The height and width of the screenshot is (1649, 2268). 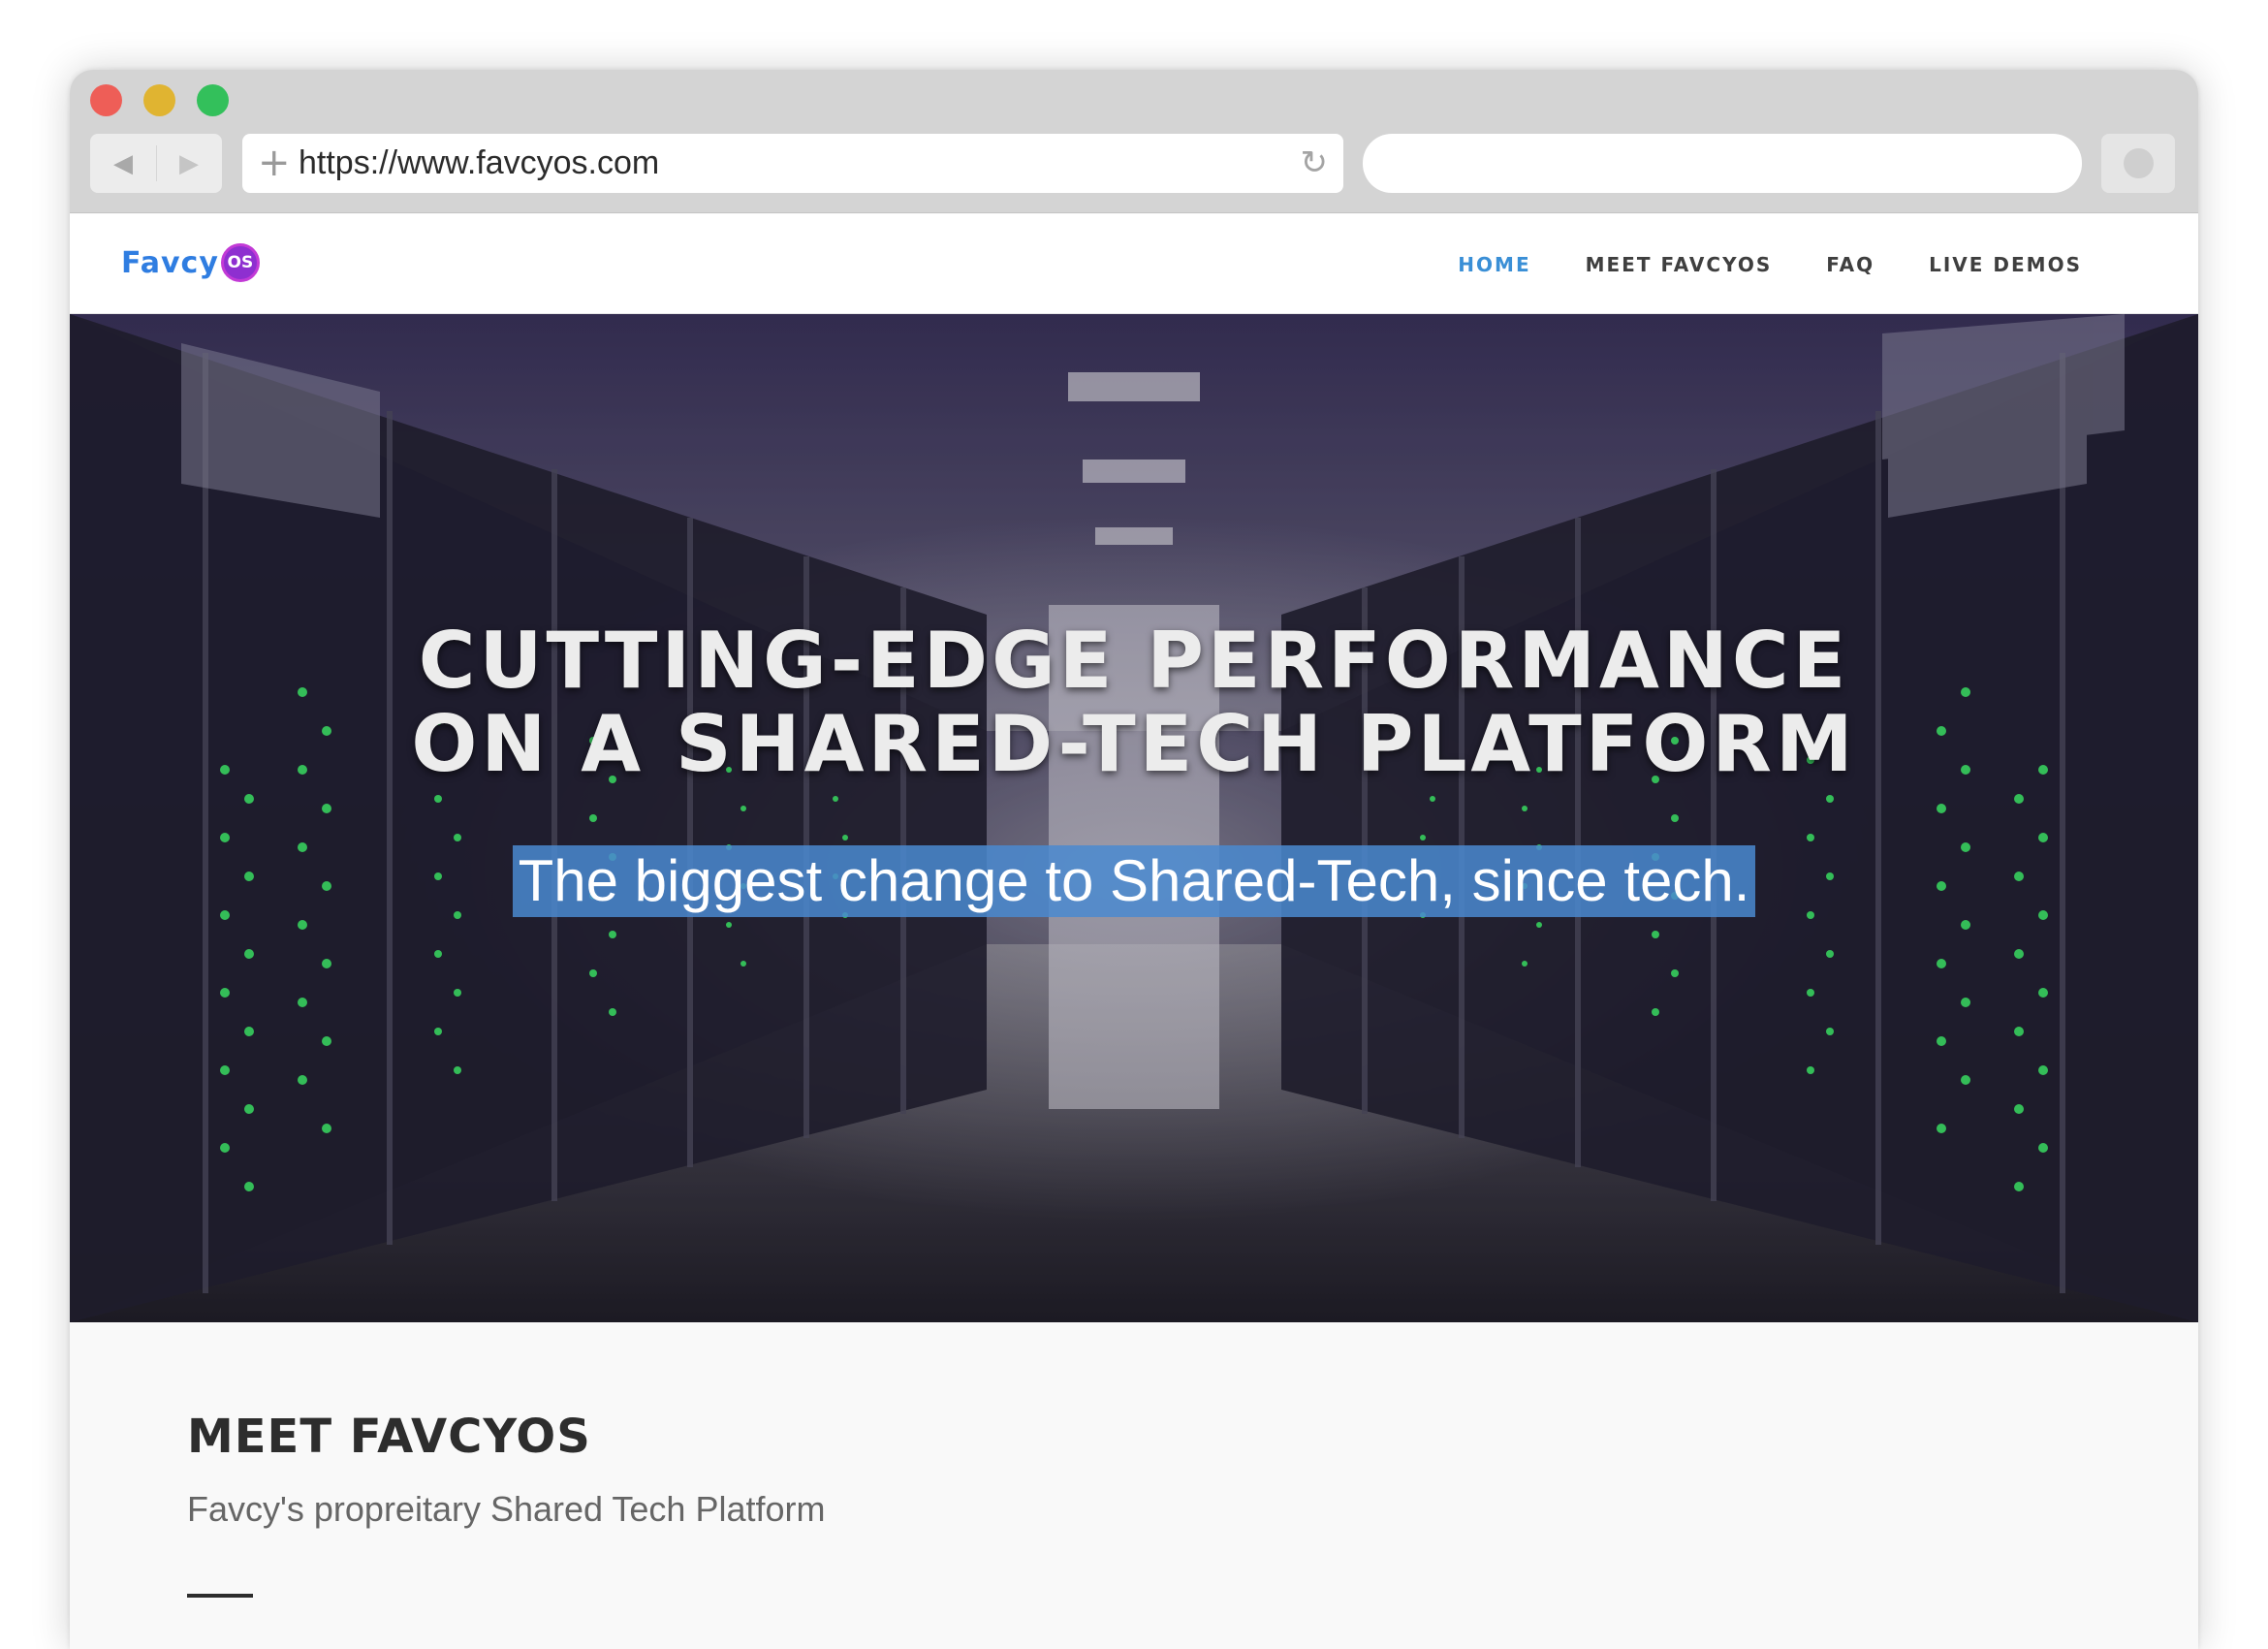 I want to click on section-heading: MEET FAVCYOS, so click(x=389, y=1437).